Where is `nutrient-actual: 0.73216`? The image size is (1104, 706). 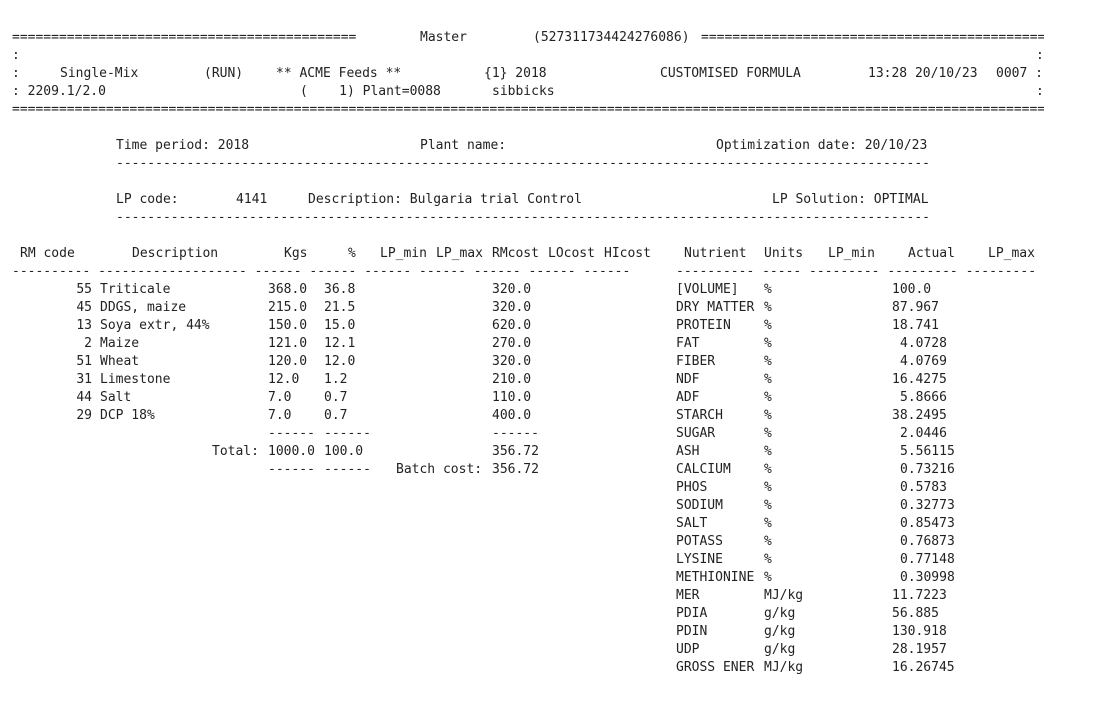 nutrient-actual: 0.73216 is located at coordinates (927, 469).